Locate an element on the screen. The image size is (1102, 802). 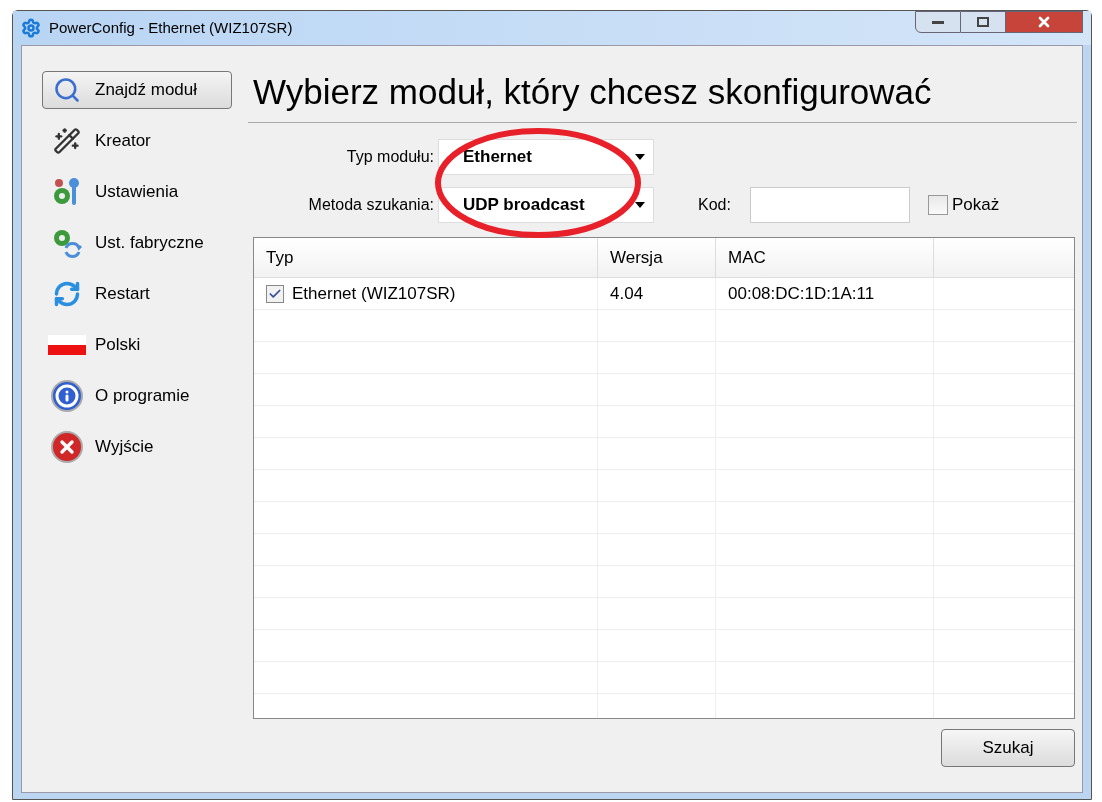
flag-icon is located at coordinates (67, 345).